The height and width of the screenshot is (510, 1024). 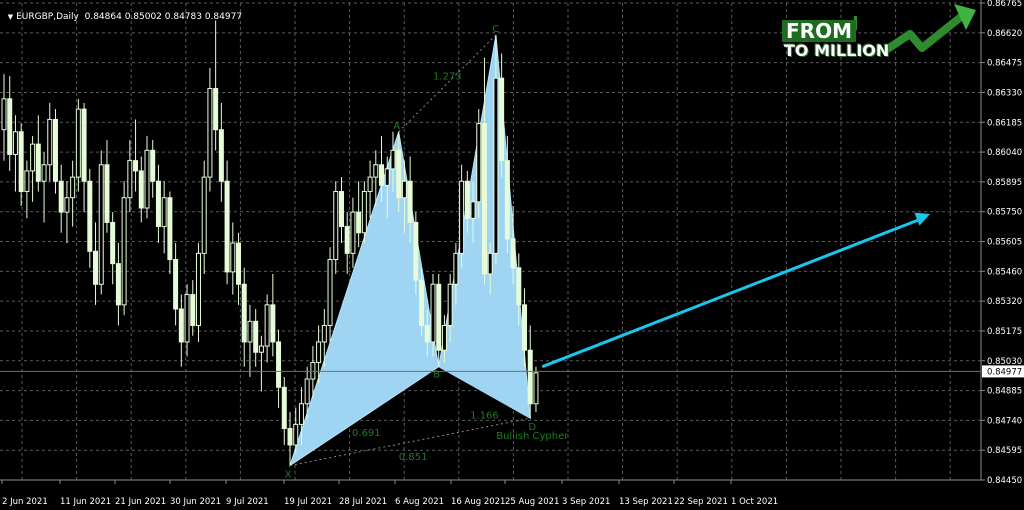 I want to click on logo-from-text: FROM, so click(x=819, y=31).